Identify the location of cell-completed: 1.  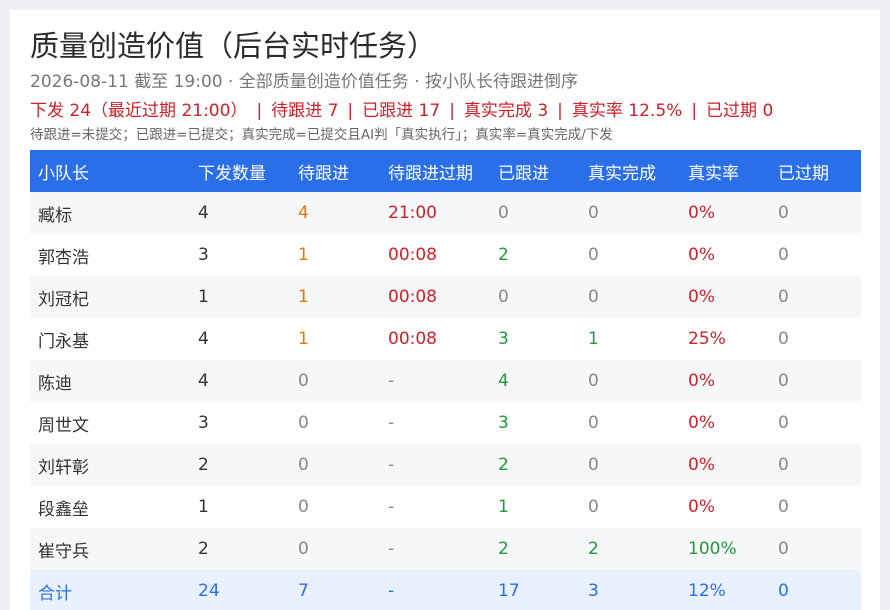
(630, 339).